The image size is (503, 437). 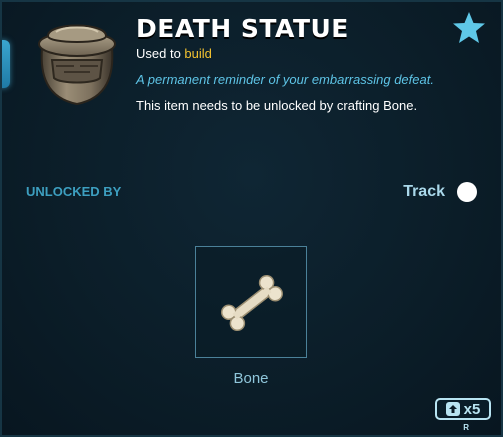 I want to click on usage-keyword: build, so click(x=198, y=53).